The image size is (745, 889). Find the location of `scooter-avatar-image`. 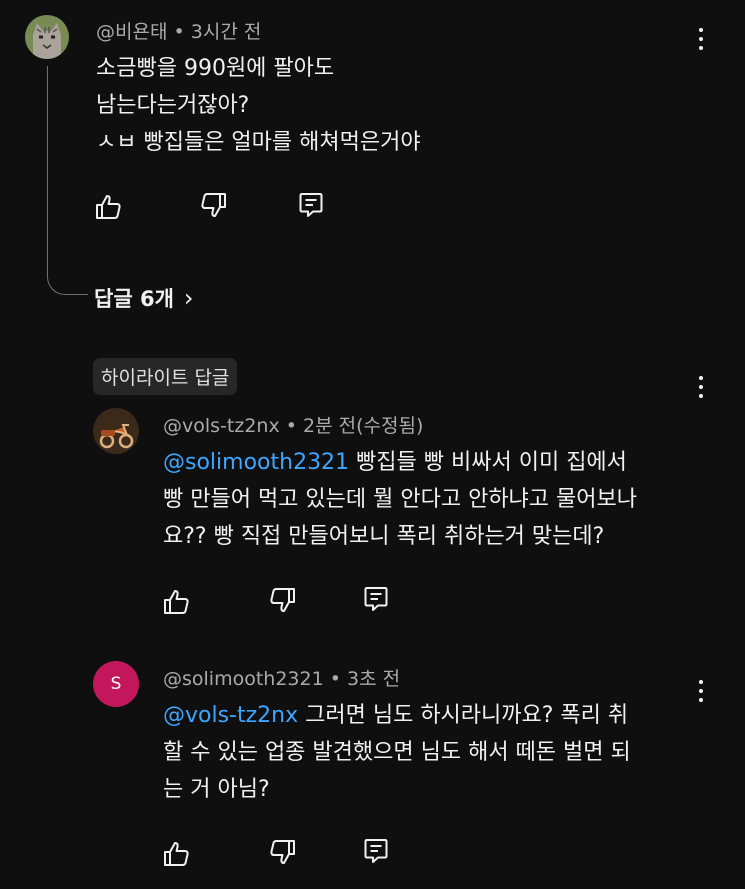

scooter-avatar-image is located at coordinates (116, 431).